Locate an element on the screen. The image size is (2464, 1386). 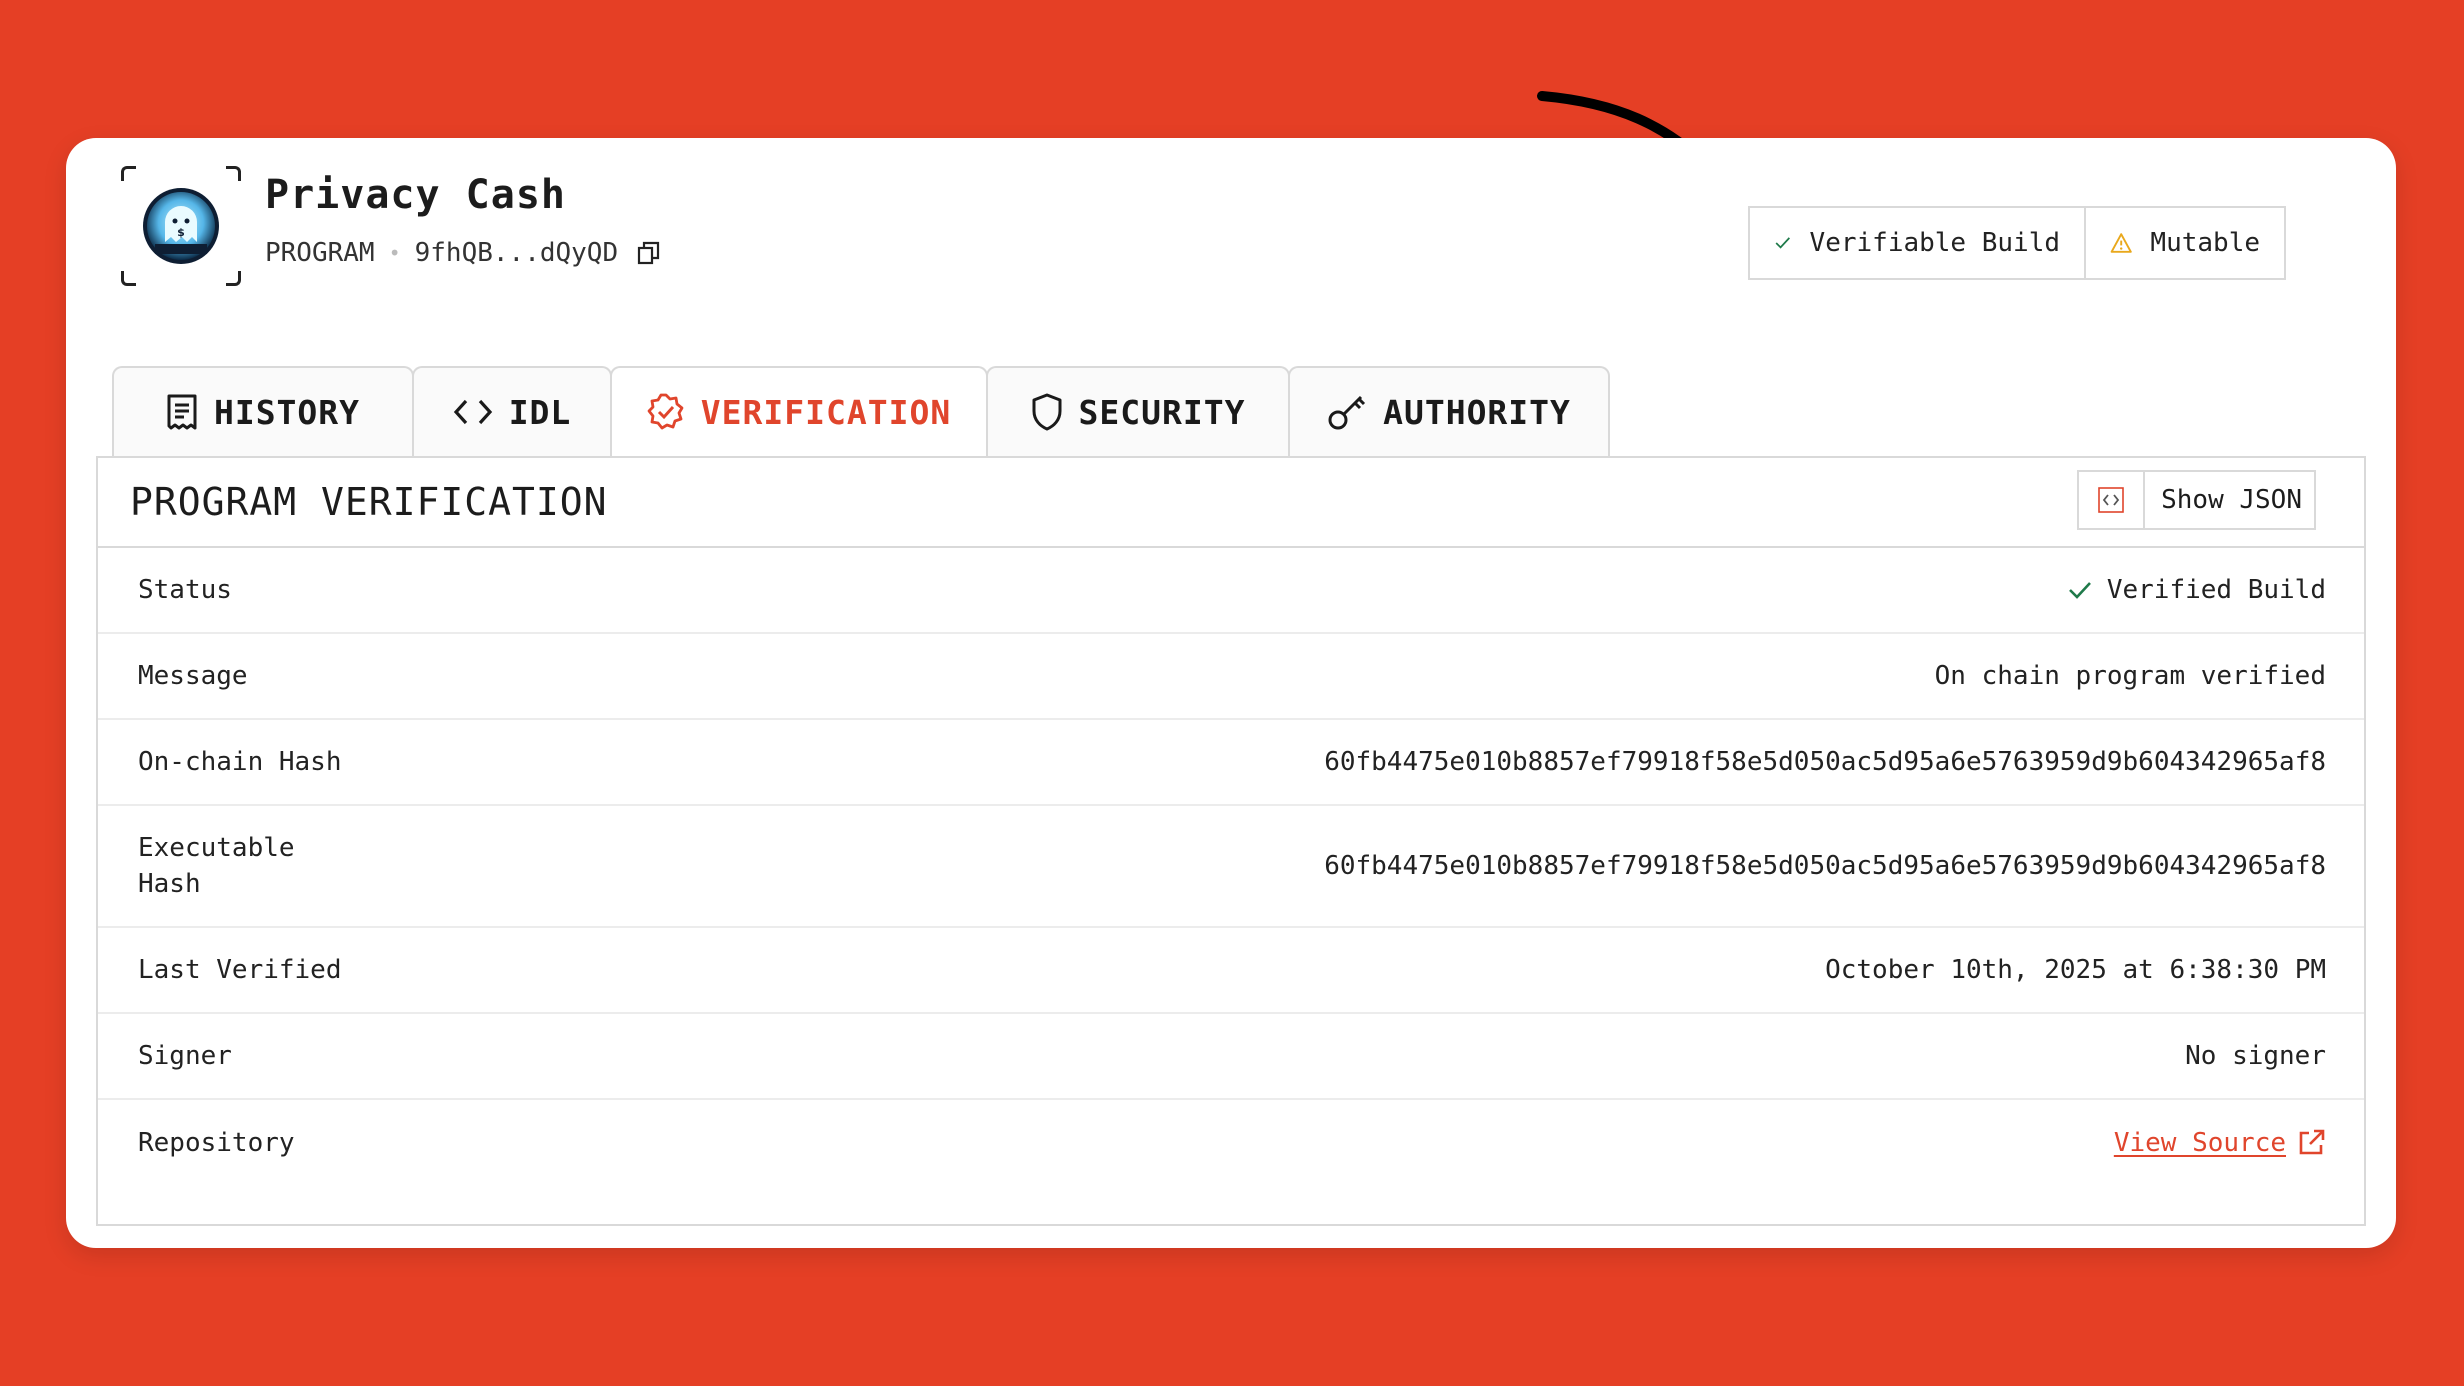
tab-verification: VERIFICATION is located at coordinates (799, 411).